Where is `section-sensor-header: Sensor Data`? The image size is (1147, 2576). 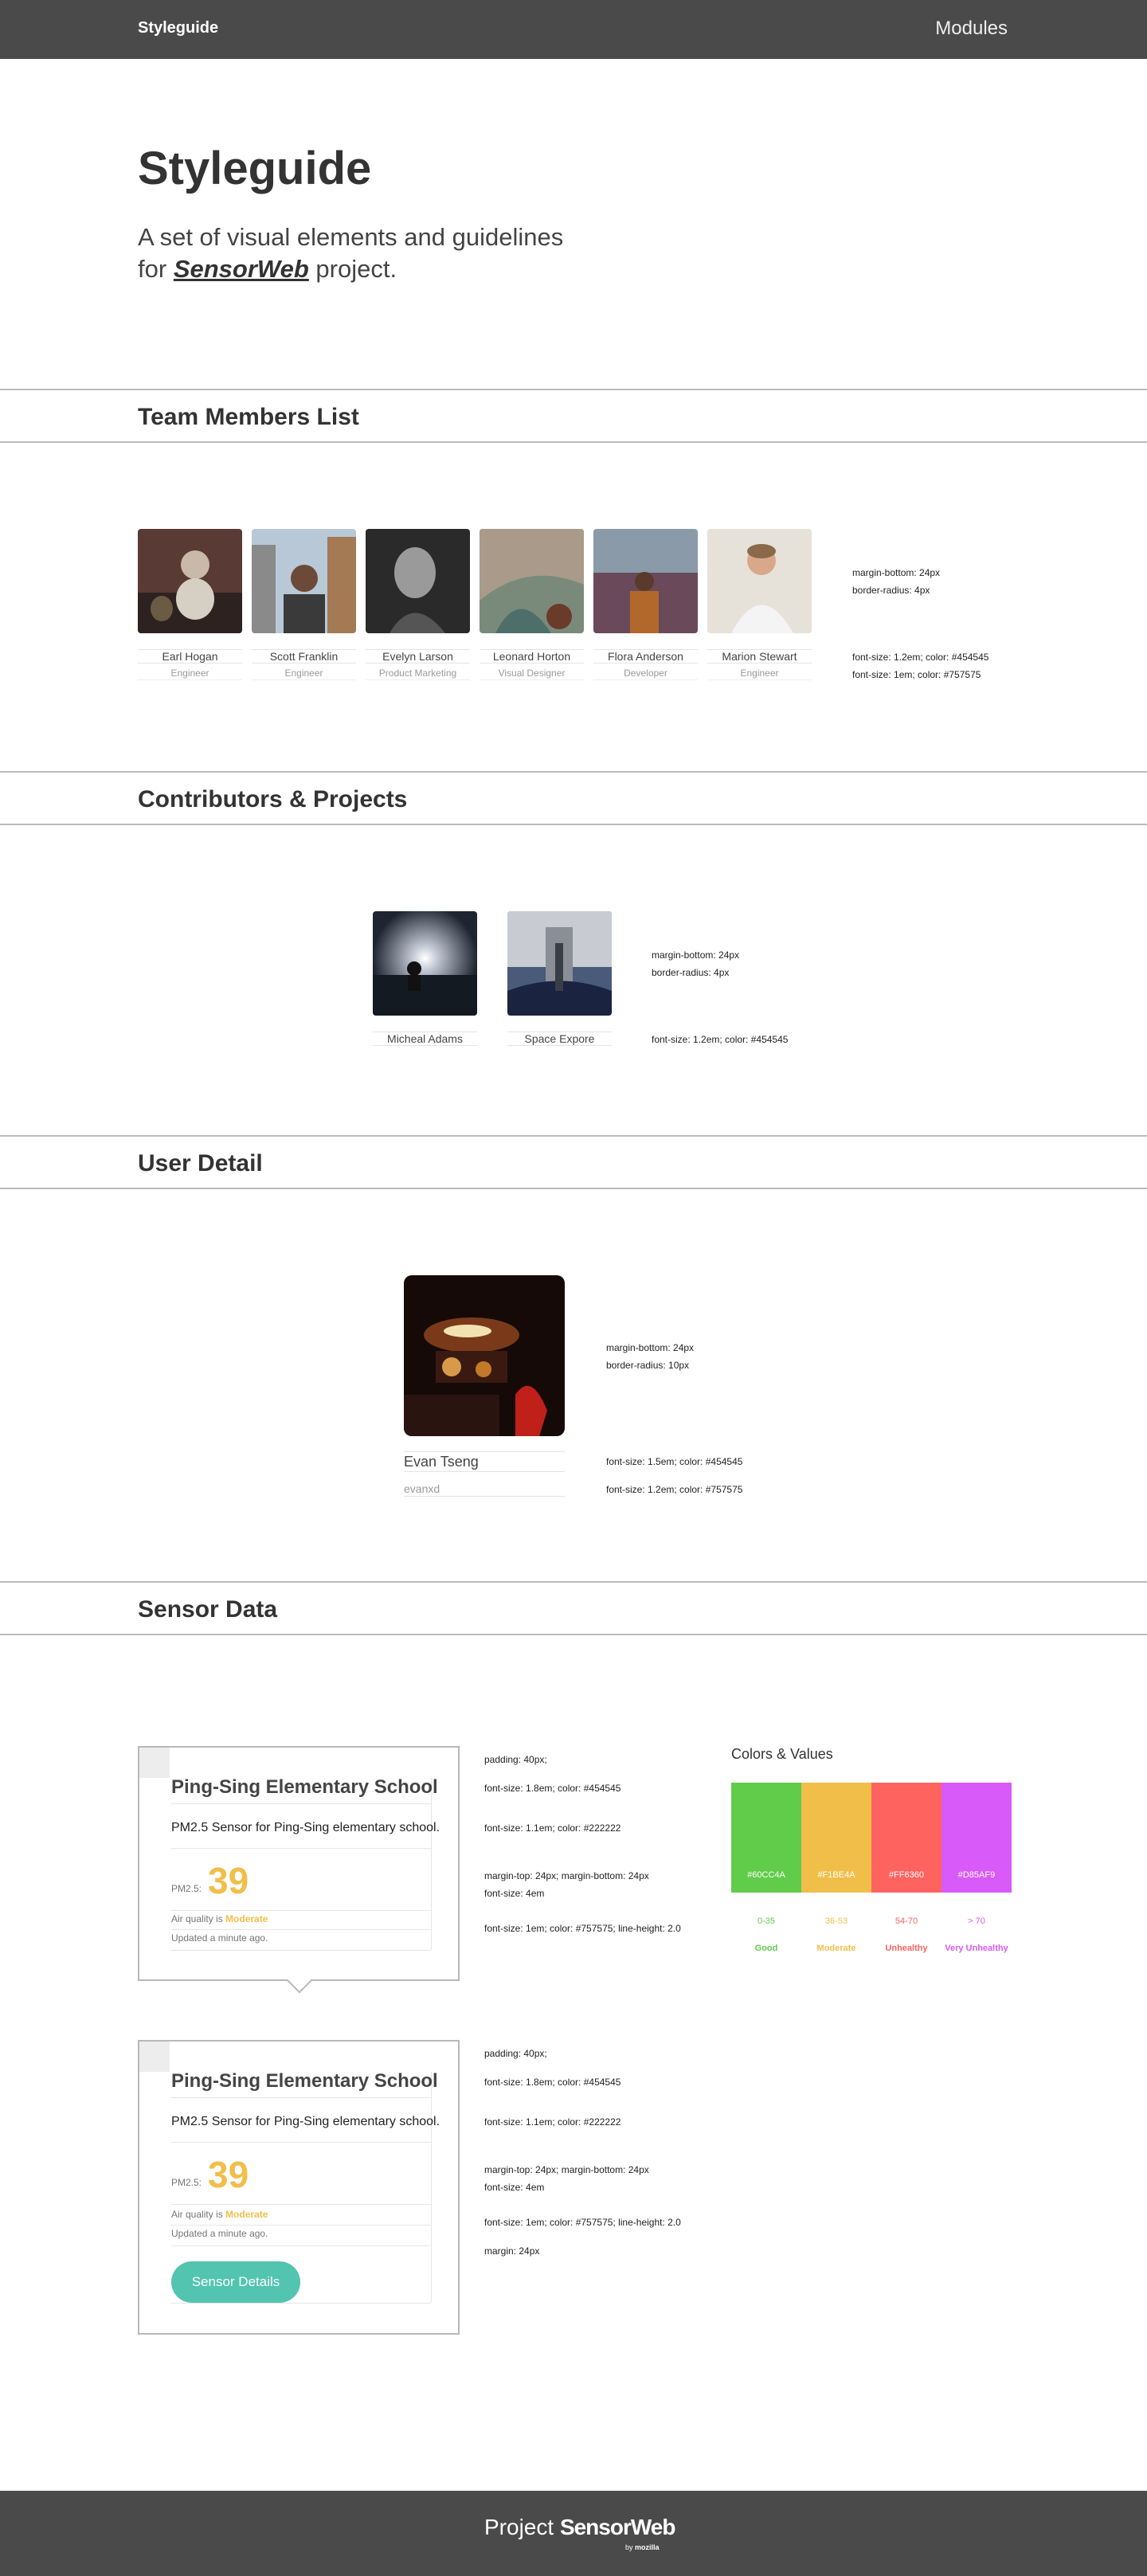 section-sensor-header: Sensor Data is located at coordinates (573, 1608).